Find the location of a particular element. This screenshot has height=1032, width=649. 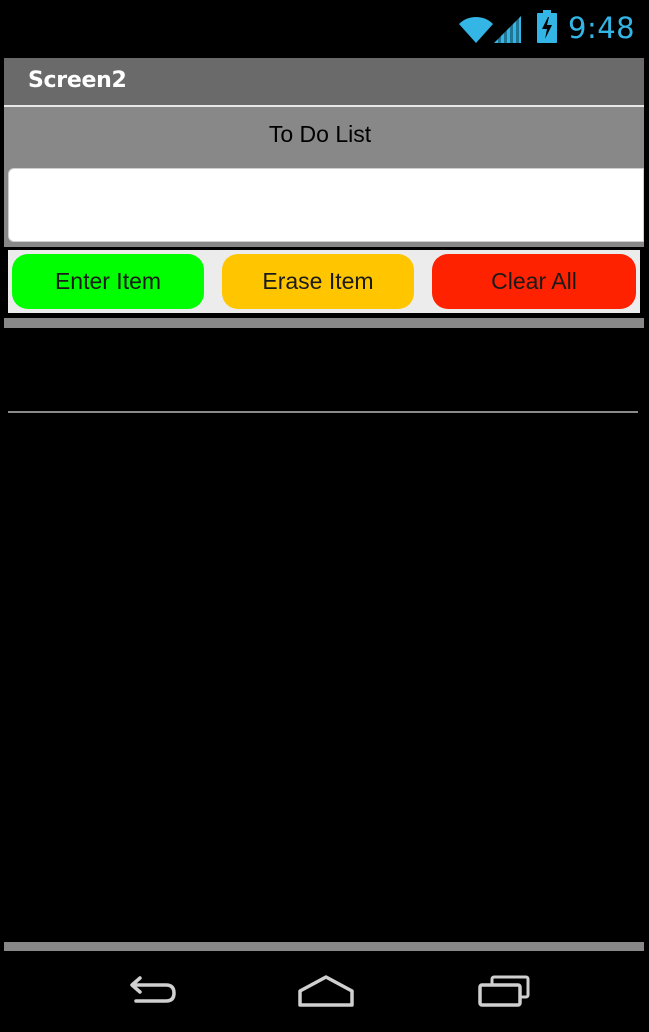

status-bar: 9:48 is located at coordinates (324, 29).